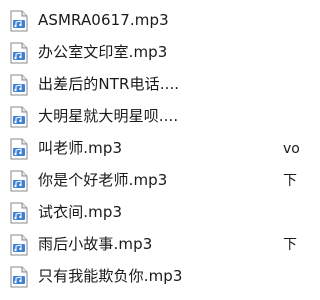  I want to click on list-item: 办公室文印室.mp3, so click(150, 53).